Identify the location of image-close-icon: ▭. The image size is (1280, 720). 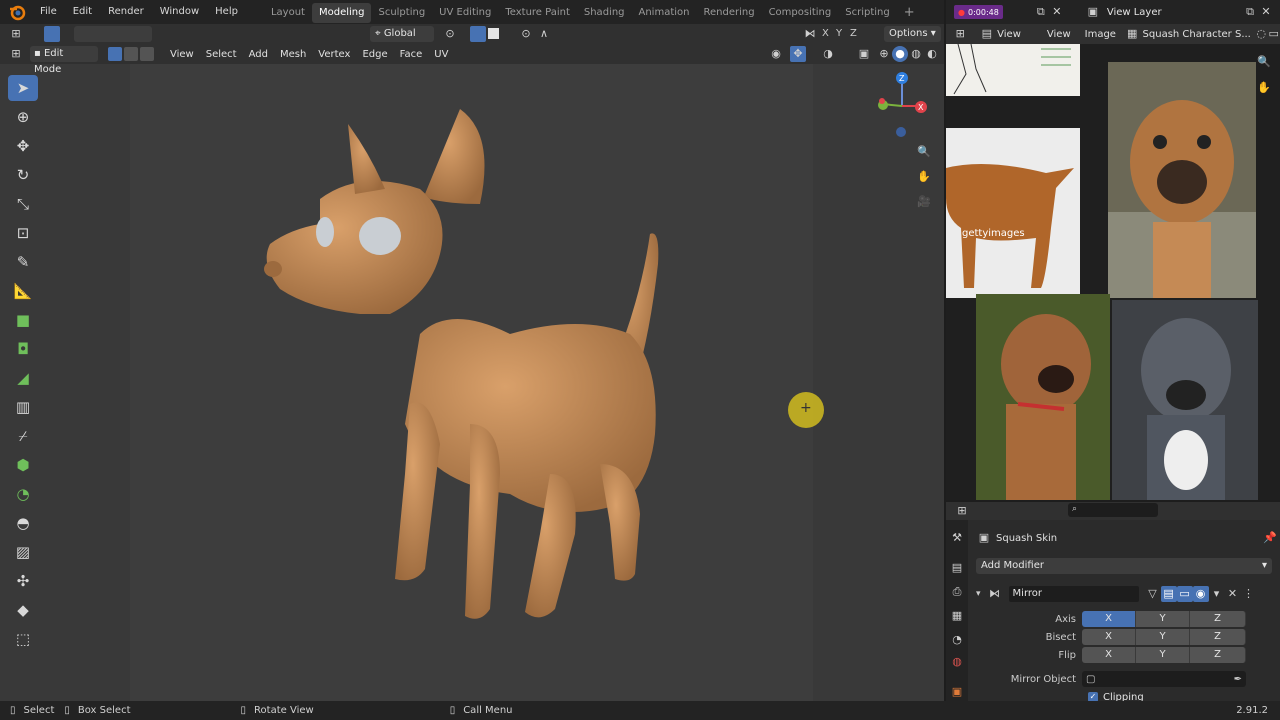
(1273, 34).